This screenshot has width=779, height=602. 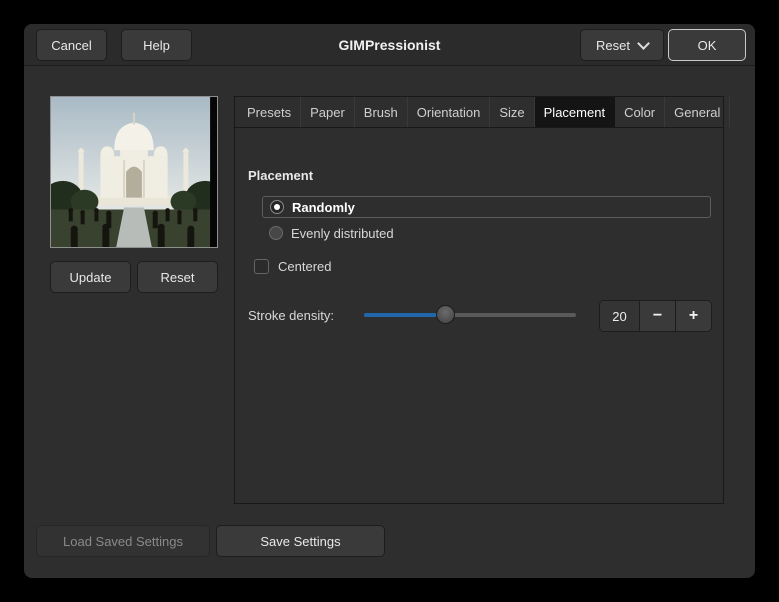 I want to click on stroke-density-slider, so click(x=470, y=314).